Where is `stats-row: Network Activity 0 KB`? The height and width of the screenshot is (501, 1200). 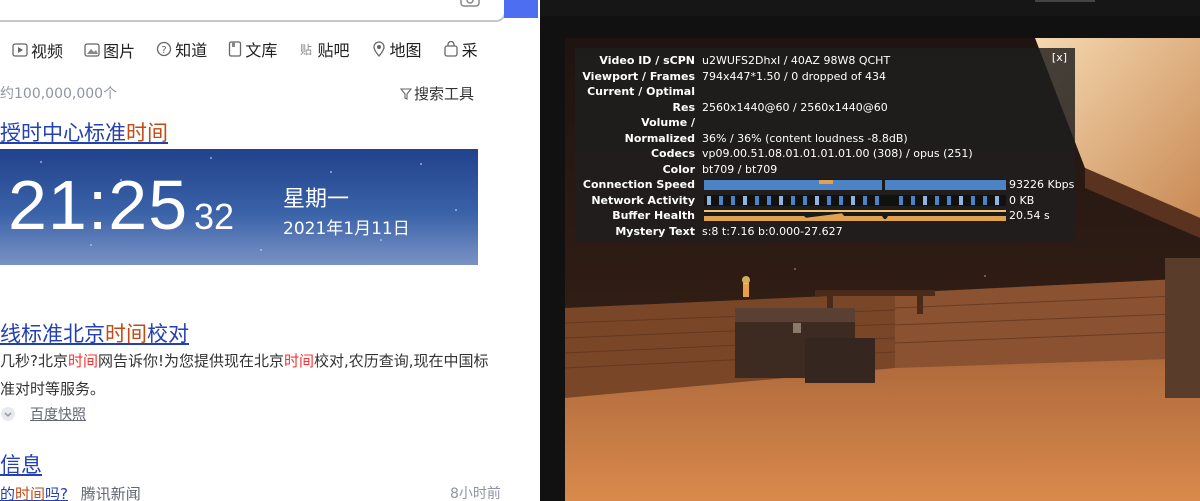
stats-row: Network Activity 0 KB is located at coordinates (825, 200).